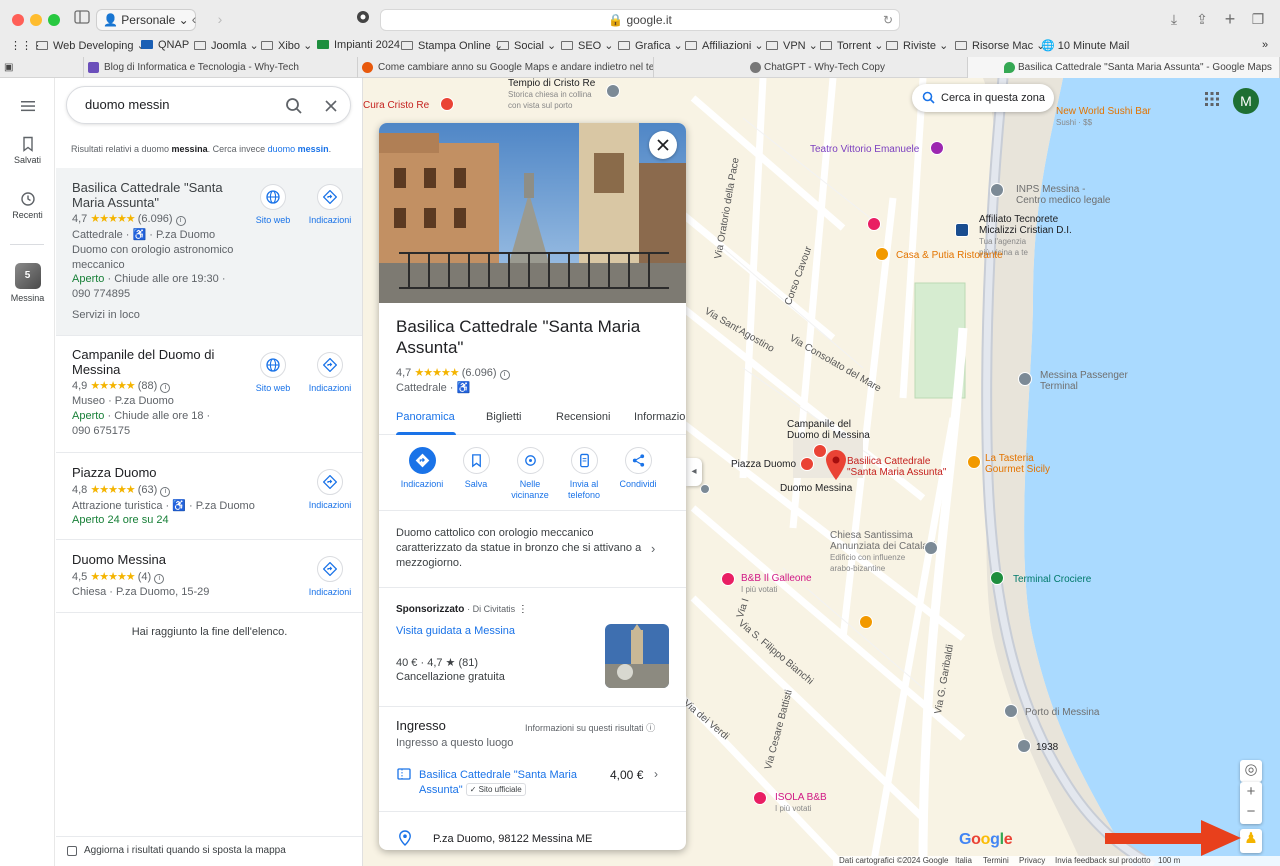 This screenshot has height=866, width=1280. What do you see at coordinates (503, 417) in the screenshot?
I see `tab-tickets: Biglietti` at bounding box center [503, 417].